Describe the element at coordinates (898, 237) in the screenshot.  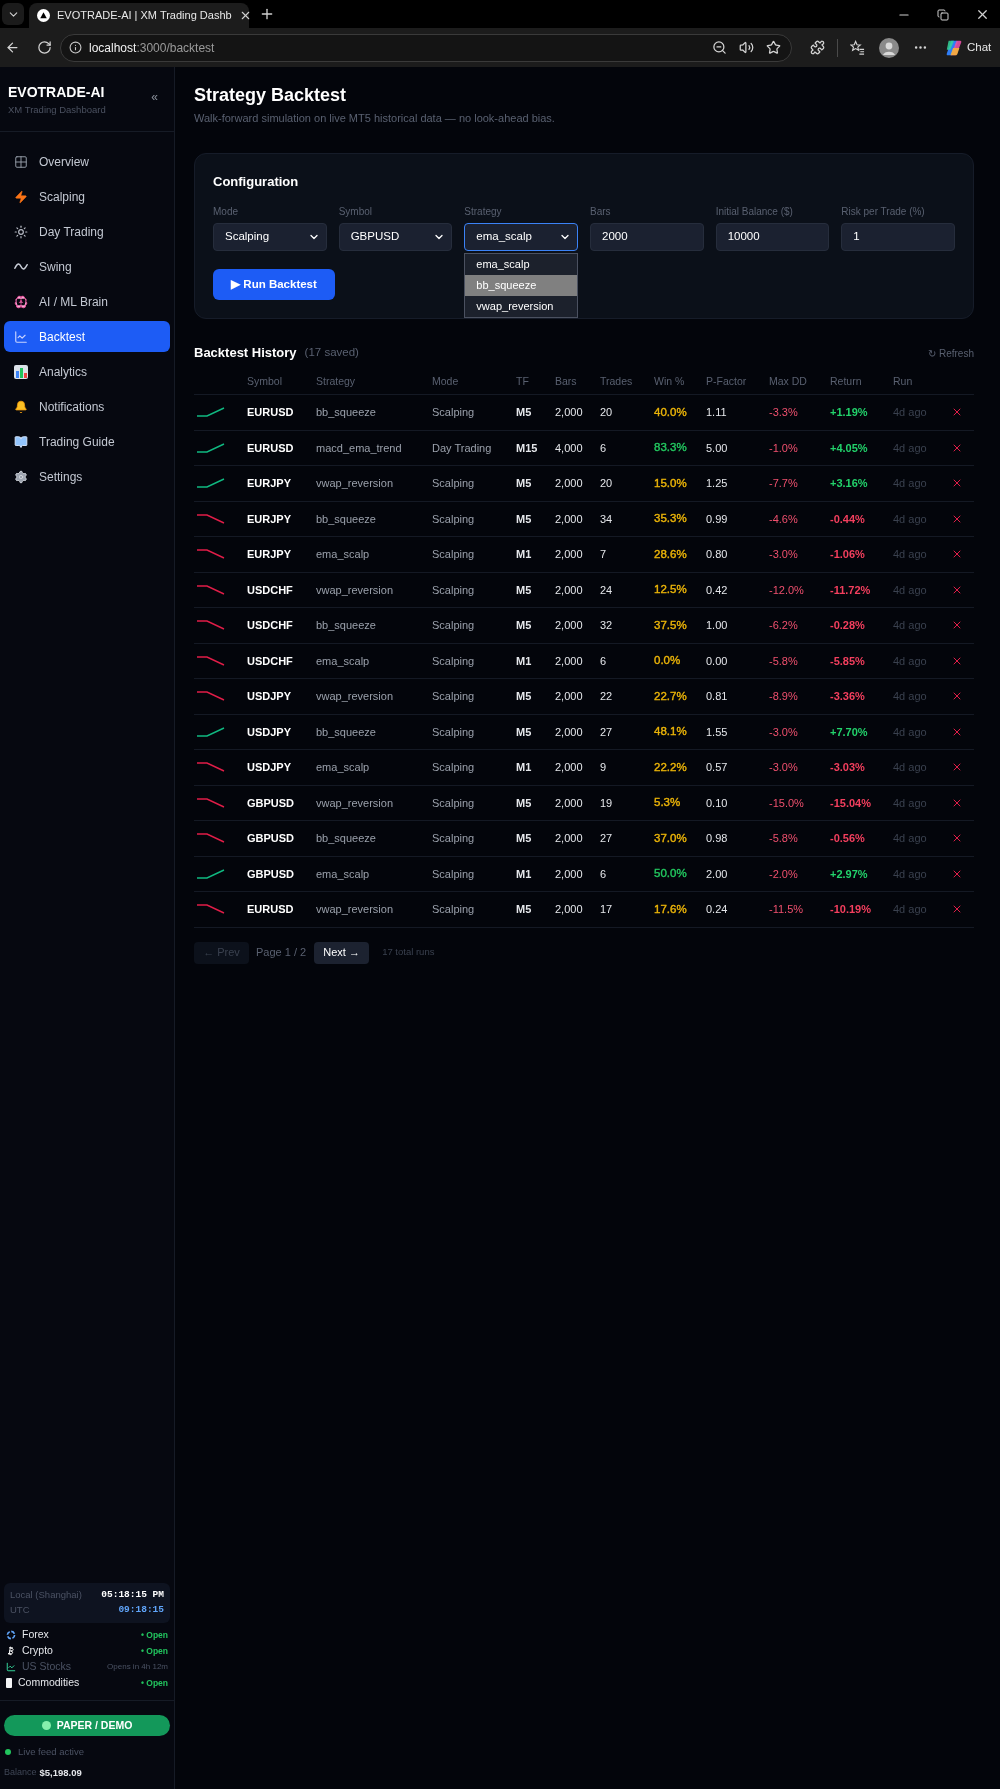
I see `input-field: 1` at that location.